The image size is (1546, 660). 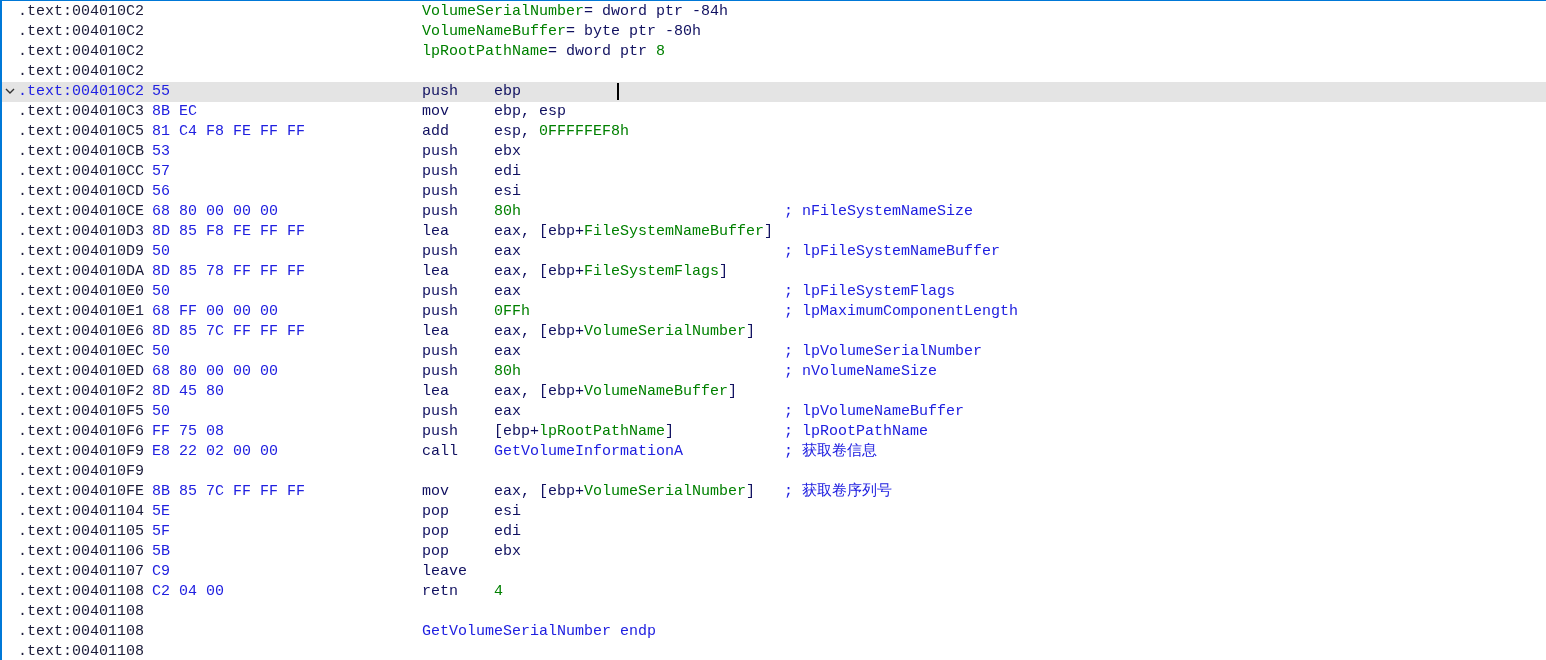 I want to click on opcode-bytes: 68 FF 00 00 00, so click(x=216, y=312).